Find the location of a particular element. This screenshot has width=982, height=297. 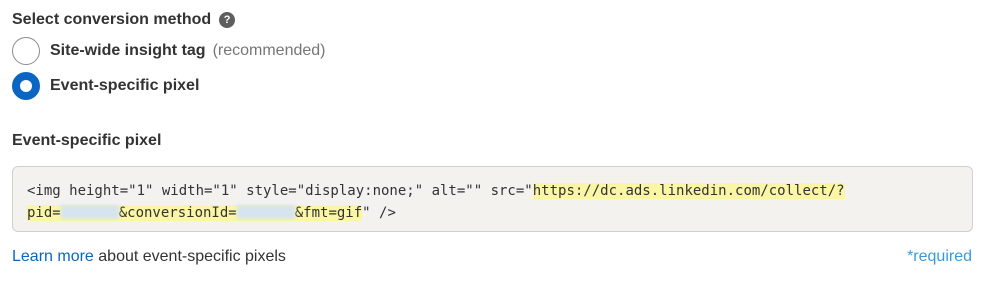

redacted-conversion-id is located at coordinates (265, 212).